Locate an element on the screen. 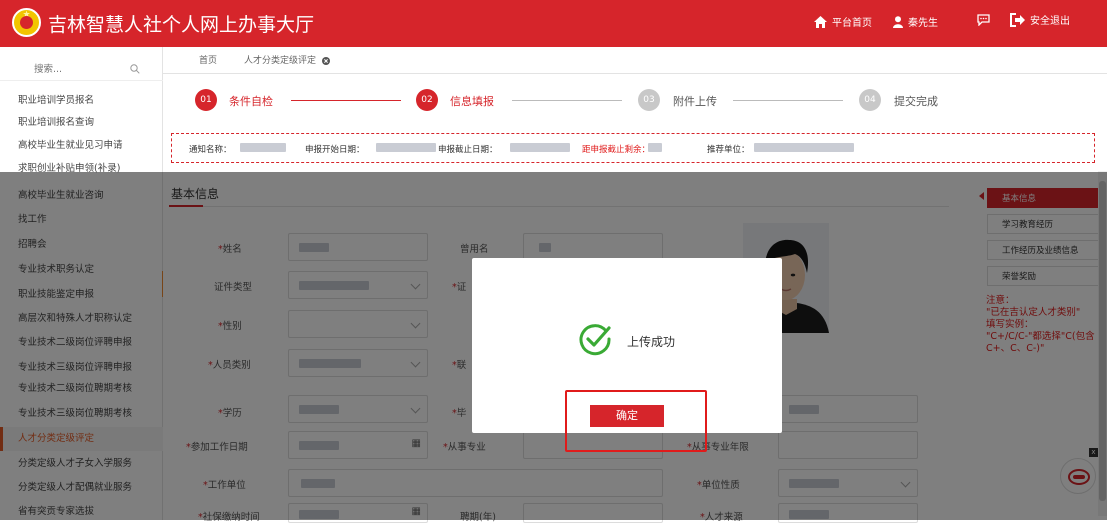 The width and height of the screenshot is (1107, 524). app-title: 吉林智慧人社个人网上办事大厅 is located at coordinates (181, 25).